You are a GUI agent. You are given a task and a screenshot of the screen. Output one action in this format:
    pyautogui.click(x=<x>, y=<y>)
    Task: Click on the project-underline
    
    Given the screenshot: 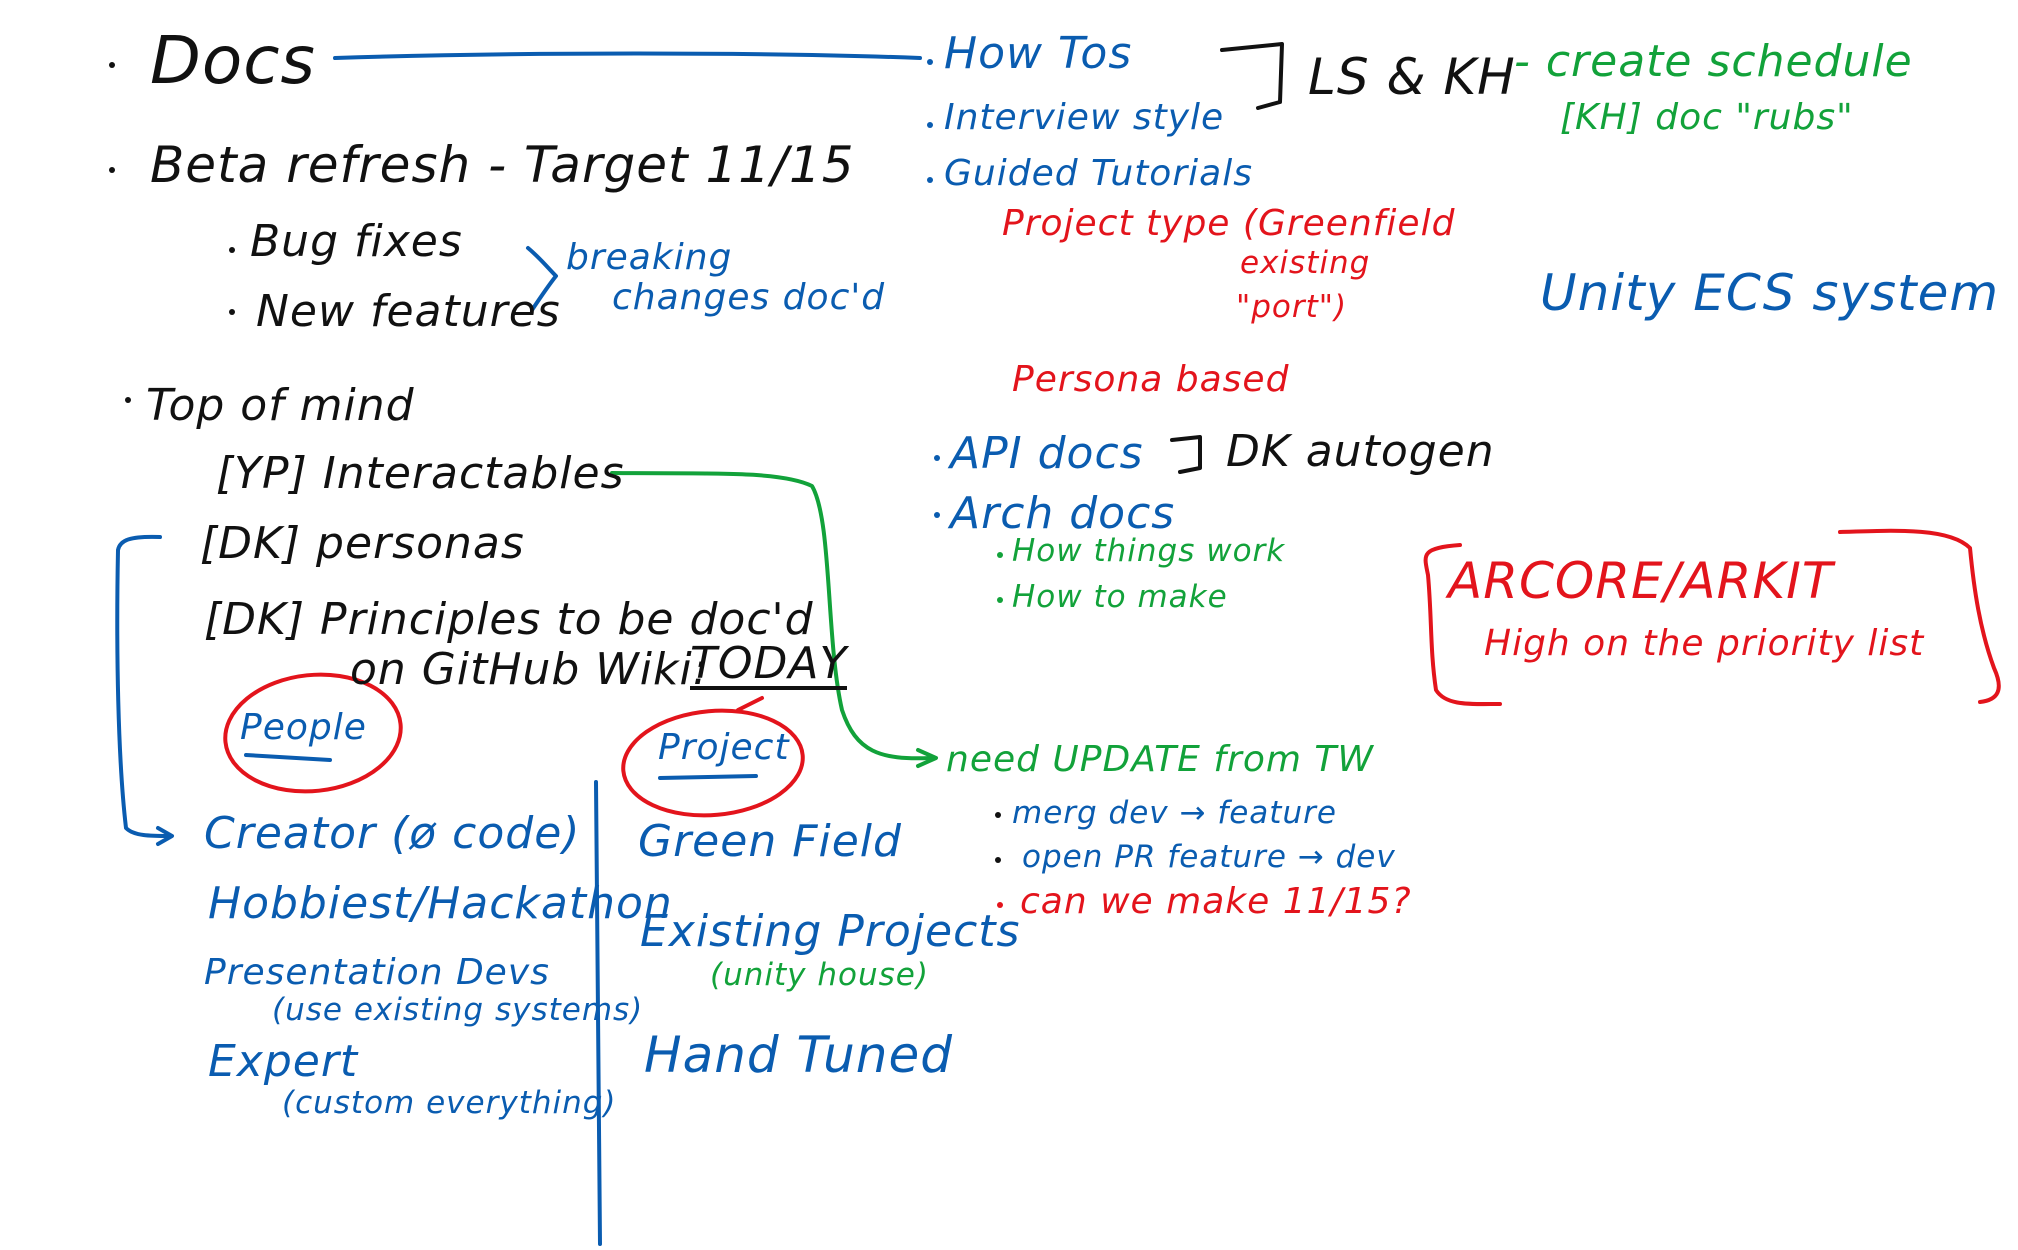 What is the action you would take?
    pyautogui.click(x=708, y=777)
    